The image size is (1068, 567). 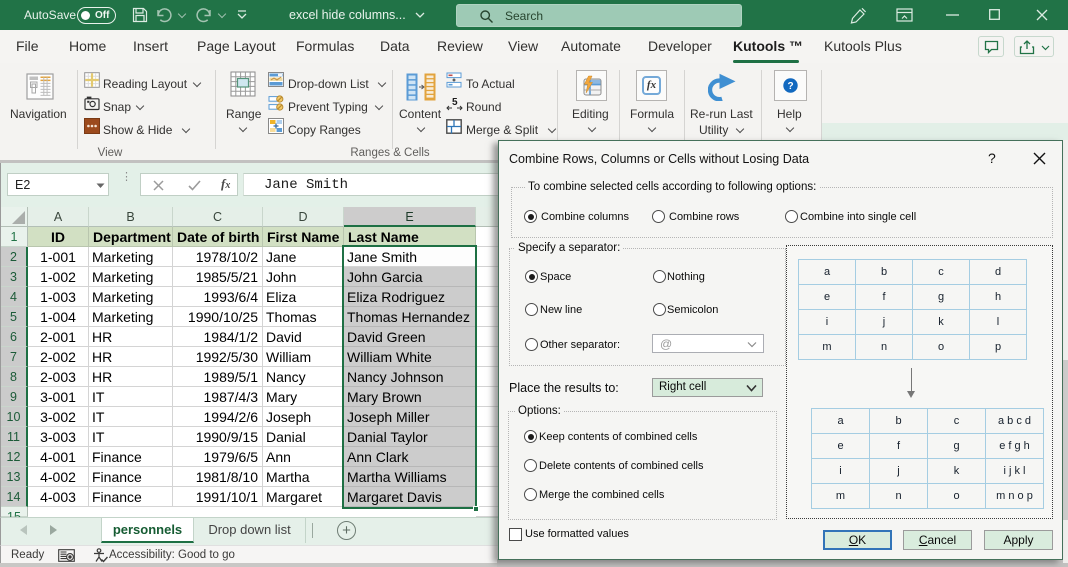 What do you see at coordinates (455, 102) in the screenshot?
I see `svg-text: 5` at bounding box center [455, 102].